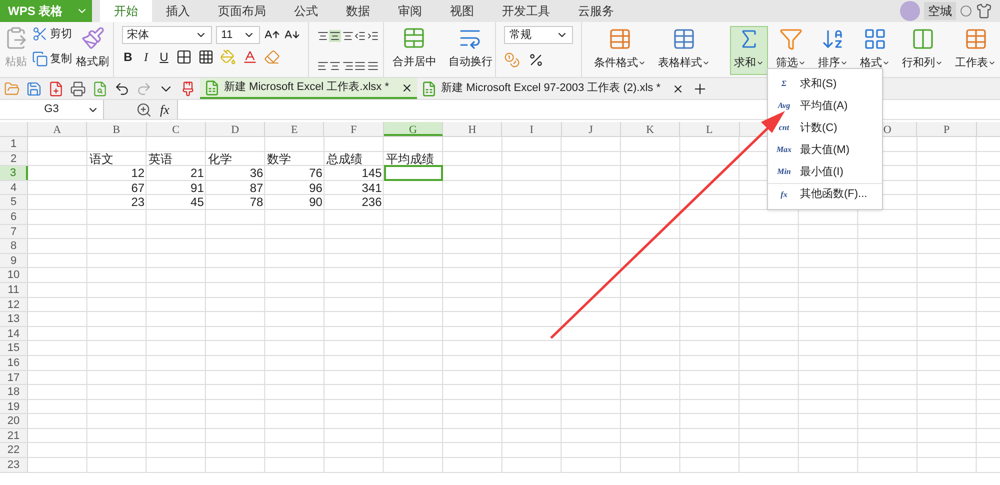 This screenshot has height=485, width=1000. Describe the element at coordinates (250, 57) in the screenshot. I see `font-color-icon` at that location.